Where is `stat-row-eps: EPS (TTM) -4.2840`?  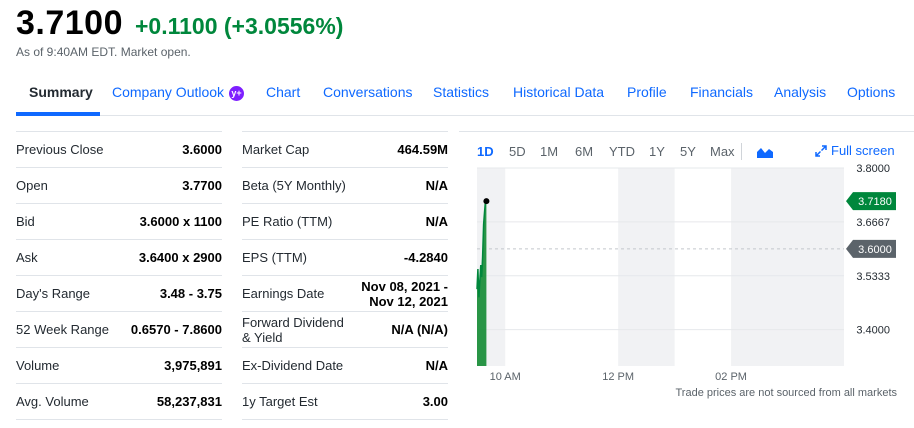
stat-row-eps: EPS (TTM) -4.2840 is located at coordinates (345, 258).